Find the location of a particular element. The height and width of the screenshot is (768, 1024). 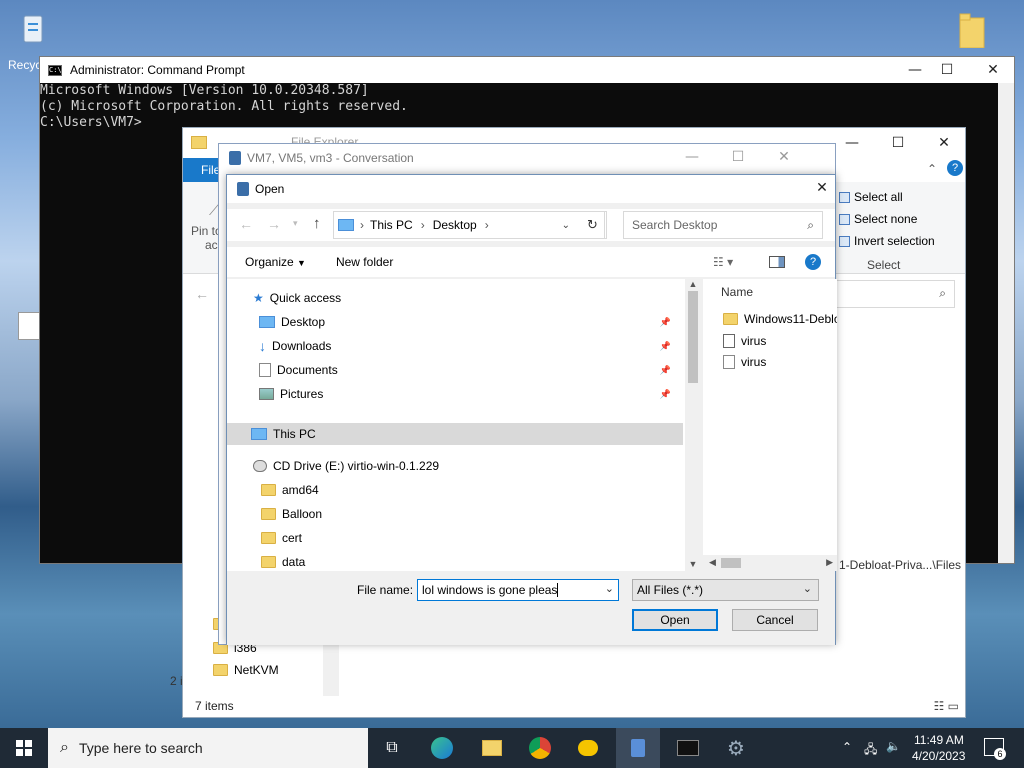

explorer-search-box: ⌕ is located at coordinates (894, 294).